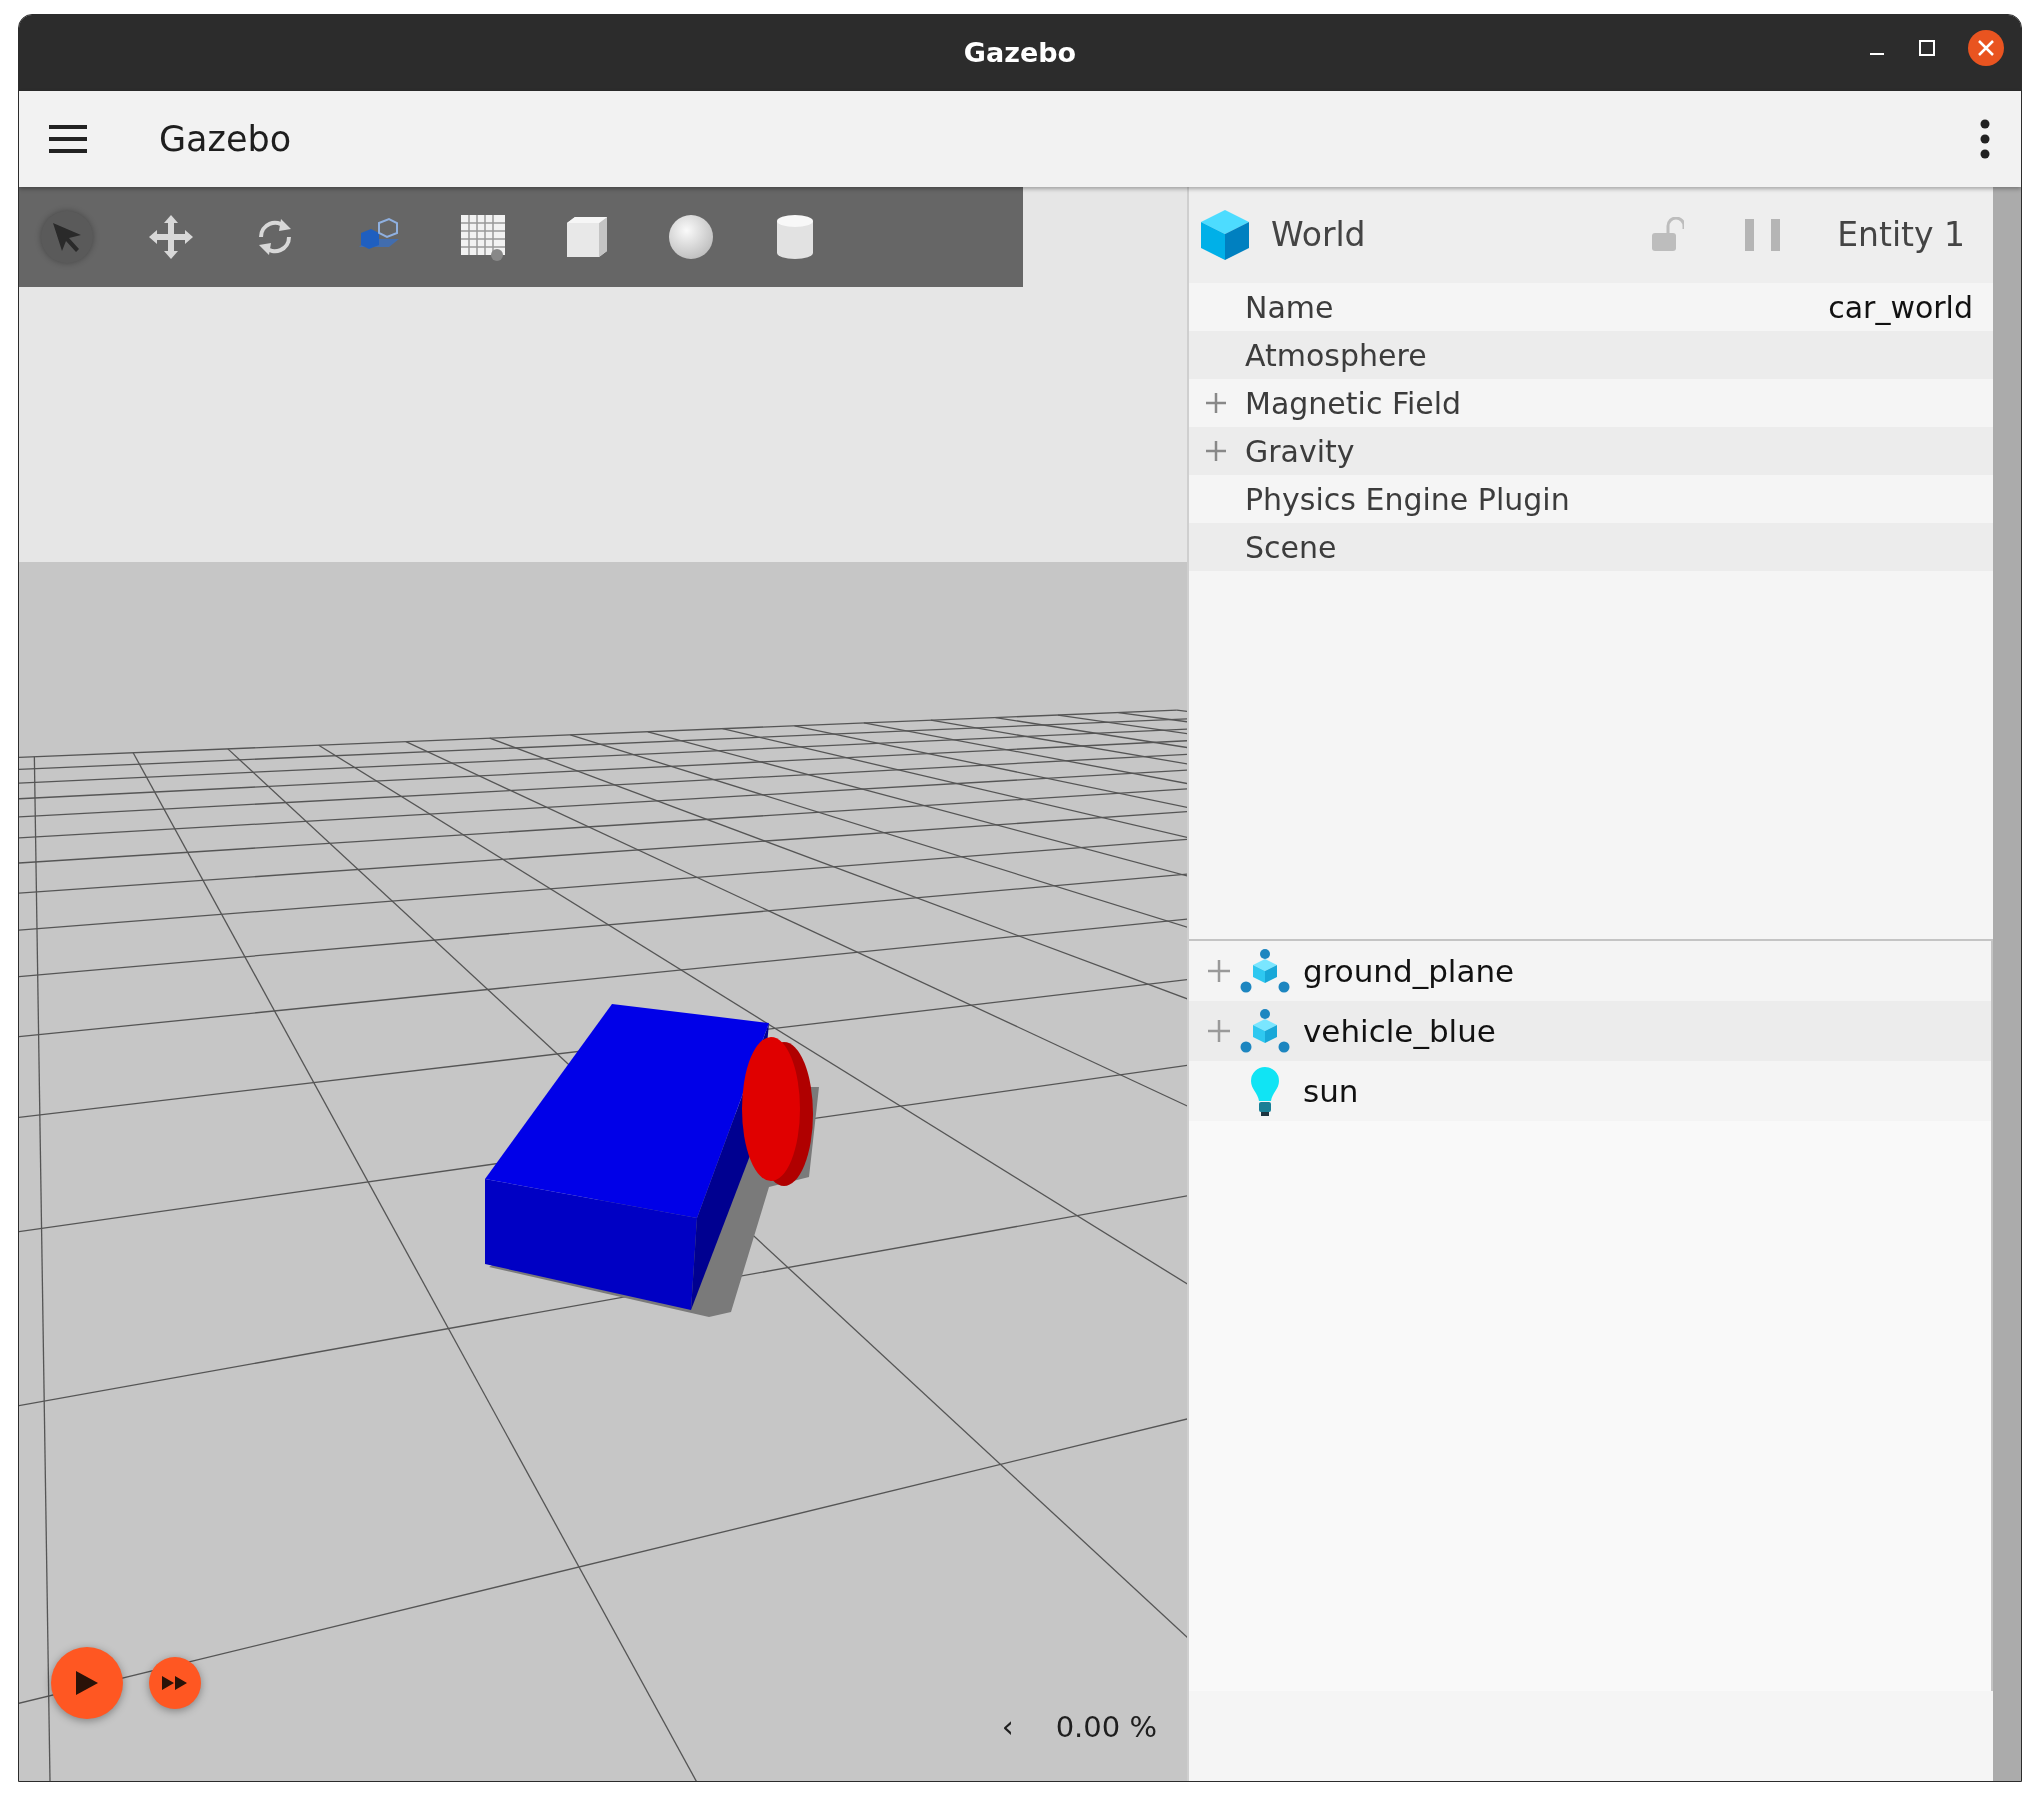  What do you see at coordinates (1591, 451) in the screenshot?
I see `property-row: Gravity` at bounding box center [1591, 451].